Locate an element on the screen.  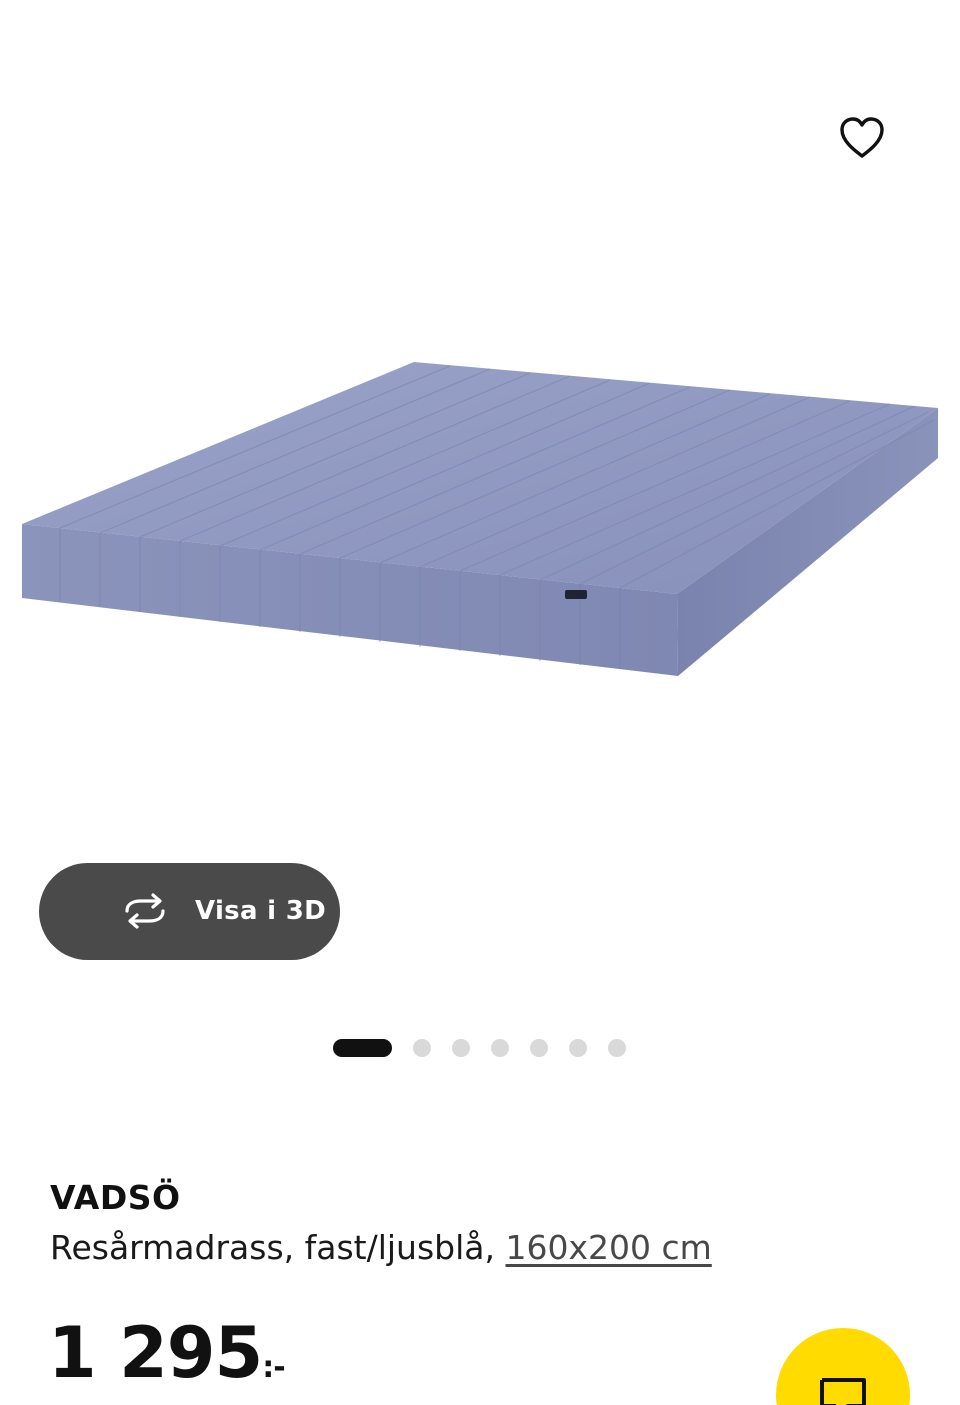
gallery-pagination is located at coordinates (490, 1048).